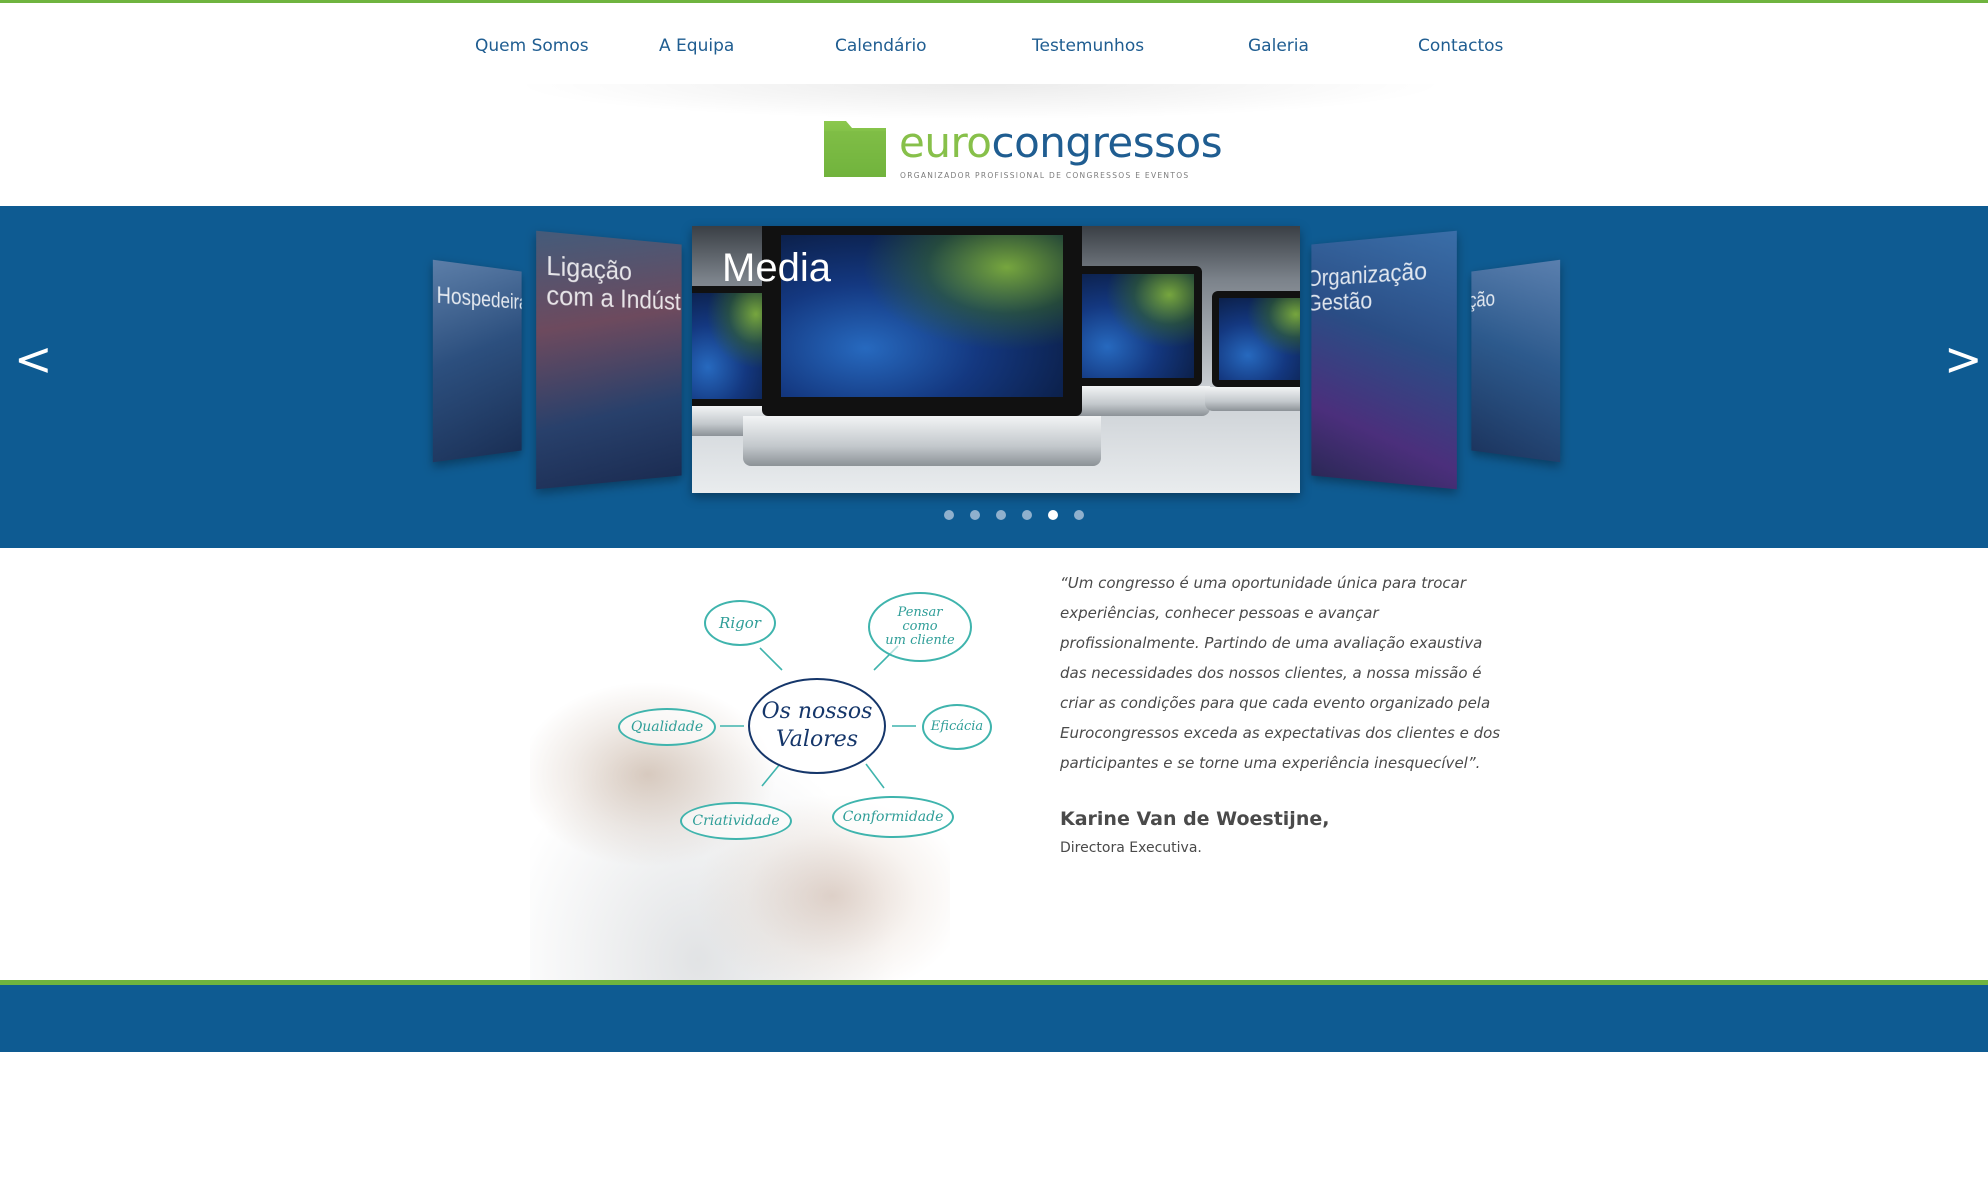  Describe the element at coordinates (957, 727) in the screenshot. I see `value-eficacia: Eficácia` at that location.